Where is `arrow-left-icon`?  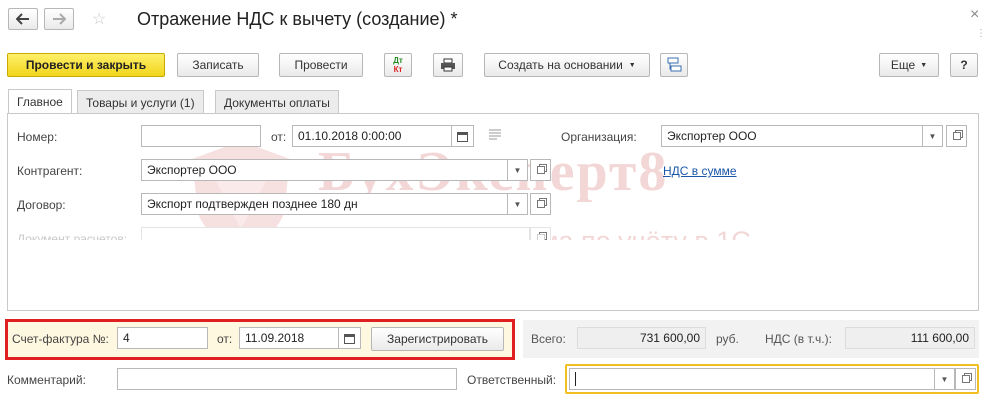 arrow-left-icon is located at coordinates (22, 19).